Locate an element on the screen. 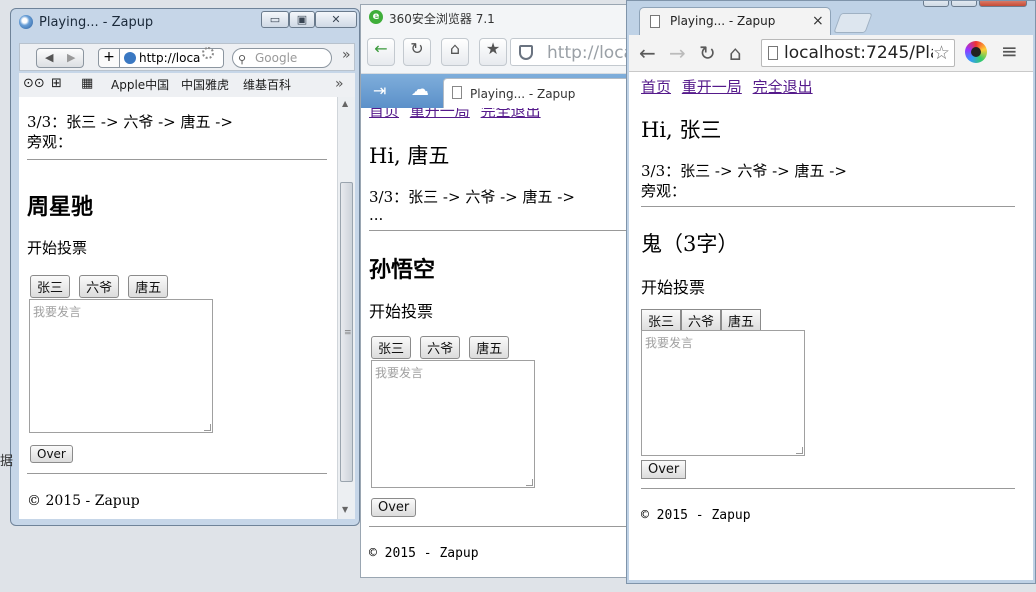 The image size is (1036, 592). tab-strip: ⇥ ☁ Playing... - Zapup is located at coordinates (494, 91).